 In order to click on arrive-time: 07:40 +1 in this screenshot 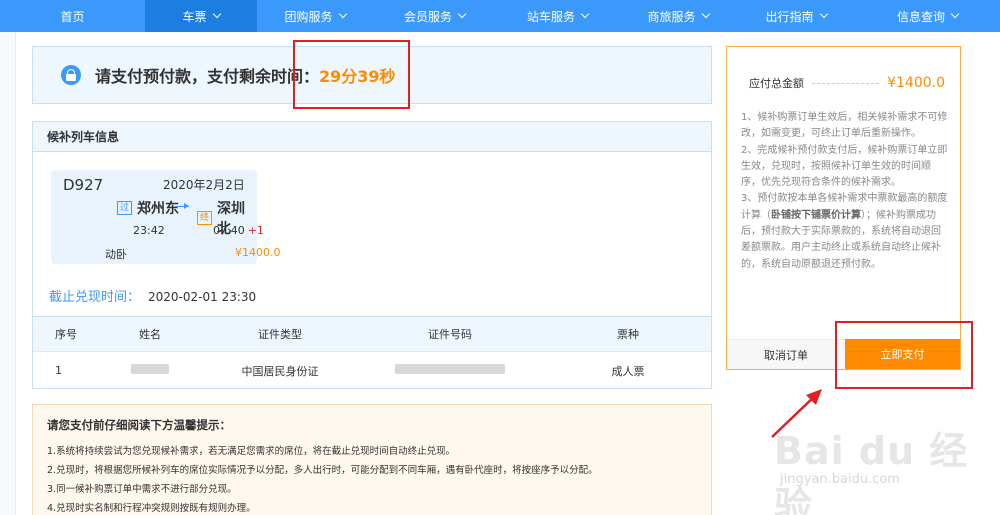, I will do `click(238, 230)`.